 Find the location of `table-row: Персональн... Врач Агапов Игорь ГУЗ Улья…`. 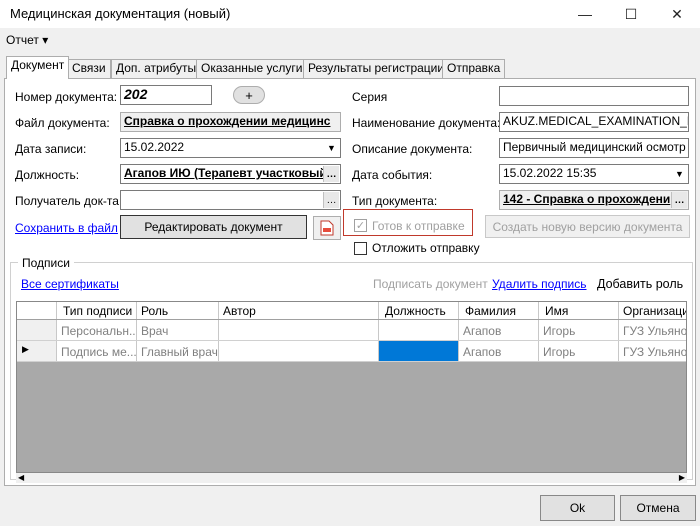

table-row: Персональн... Врач Агапов Игорь ГУЗ Улья… is located at coordinates (351, 330).